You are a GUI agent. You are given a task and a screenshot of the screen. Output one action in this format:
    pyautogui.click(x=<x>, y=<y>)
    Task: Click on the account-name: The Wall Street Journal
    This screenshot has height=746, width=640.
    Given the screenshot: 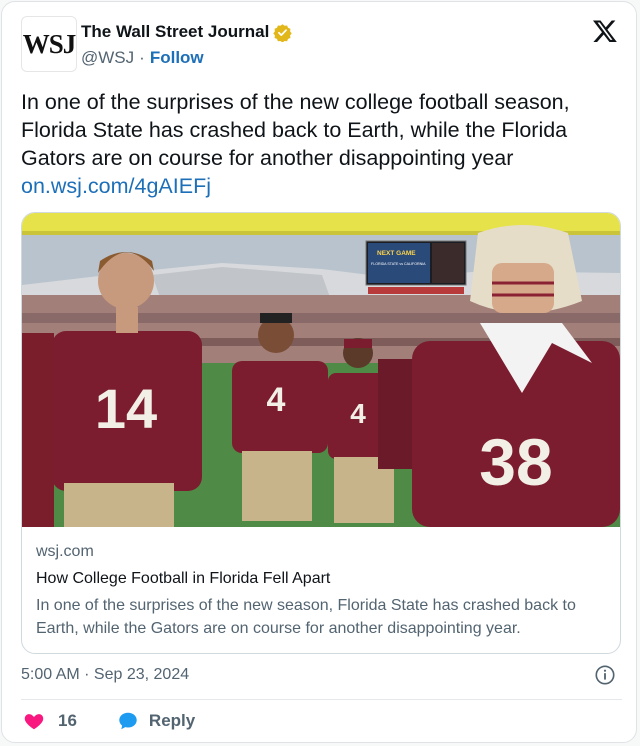 What is the action you would take?
    pyautogui.click(x=175, y=32)
    